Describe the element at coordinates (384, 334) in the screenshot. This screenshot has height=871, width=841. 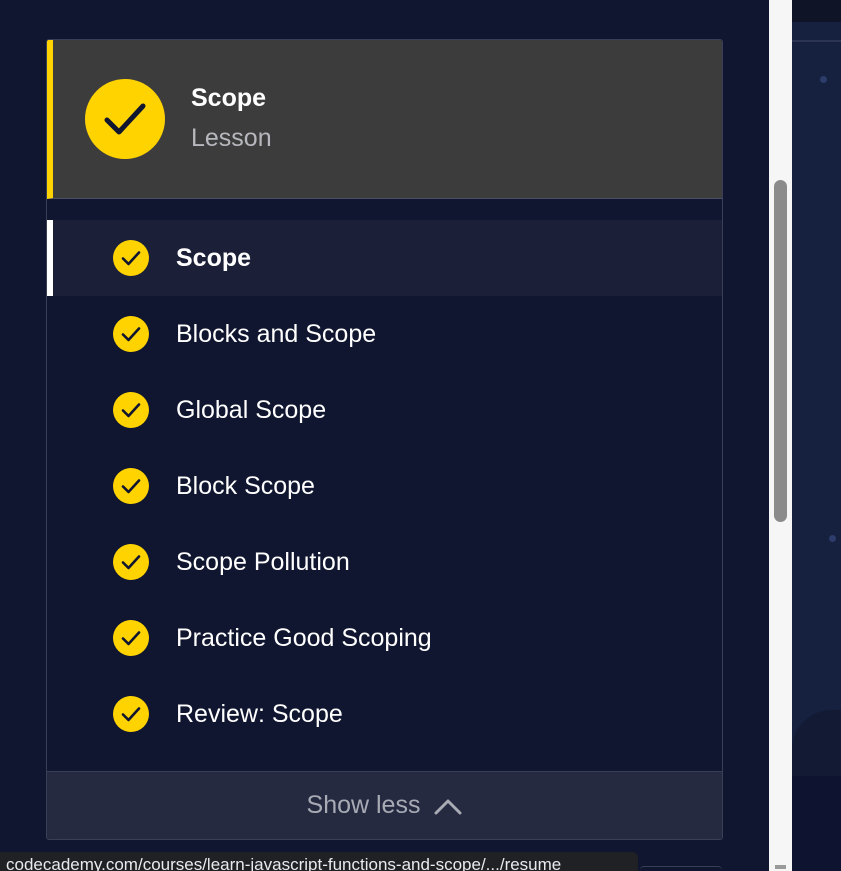
I see `lesson-item: Blocks and Scope` at that location.